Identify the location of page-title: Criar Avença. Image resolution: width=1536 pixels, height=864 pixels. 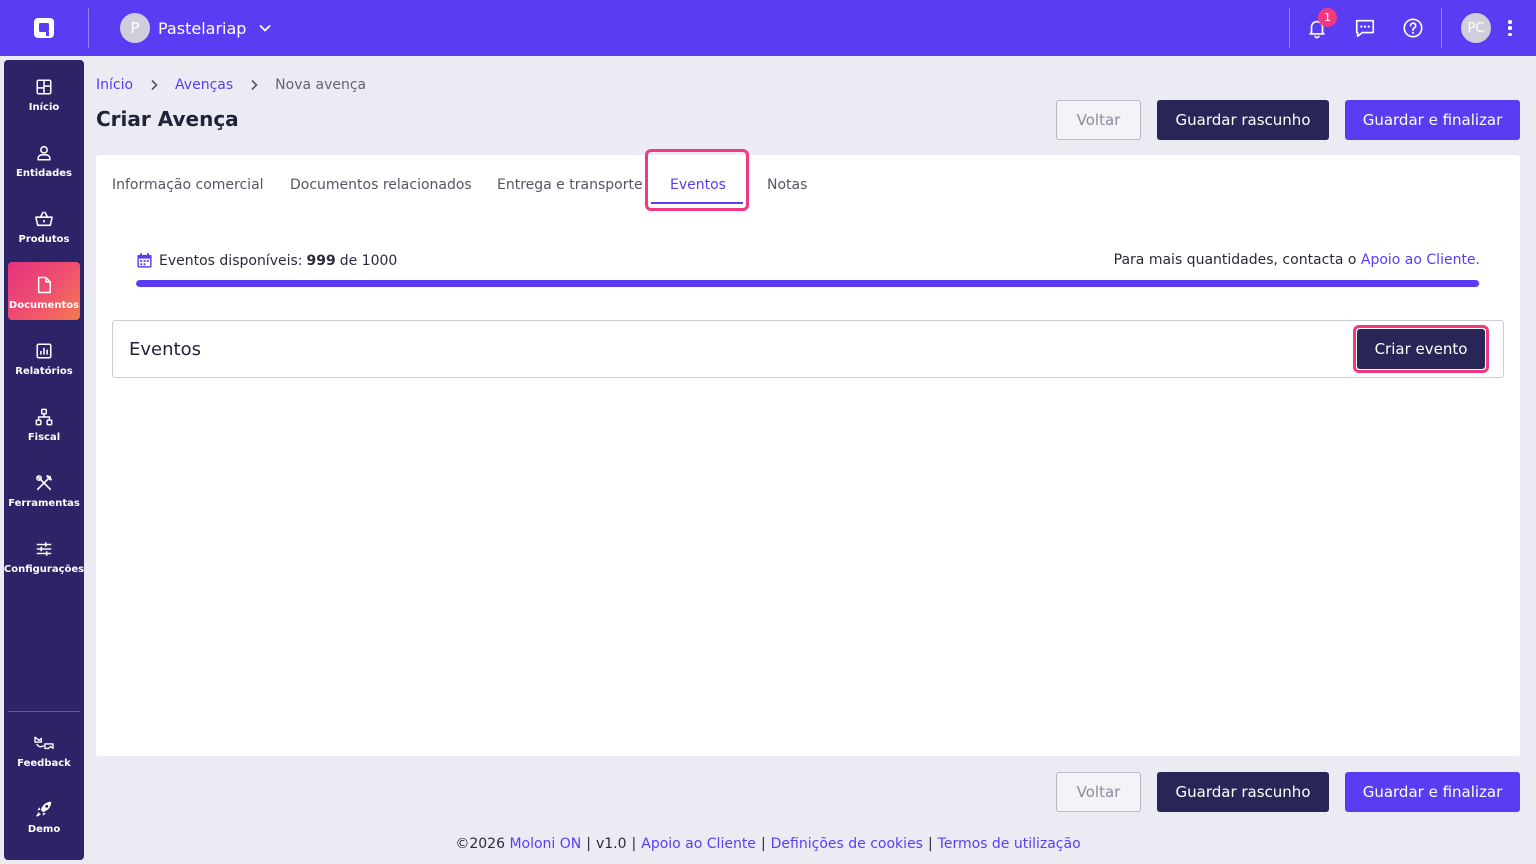
(167, 119).